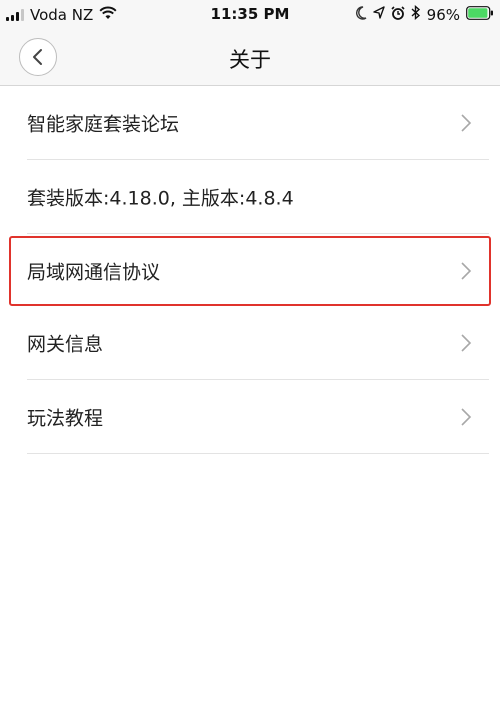 The width and height of the screenshot is (500, 711). What do you see at coordinates (250, 343) in the screenshot?
I see `list-item-gateway-info: 网关信息` at bounding box center [250, 343].